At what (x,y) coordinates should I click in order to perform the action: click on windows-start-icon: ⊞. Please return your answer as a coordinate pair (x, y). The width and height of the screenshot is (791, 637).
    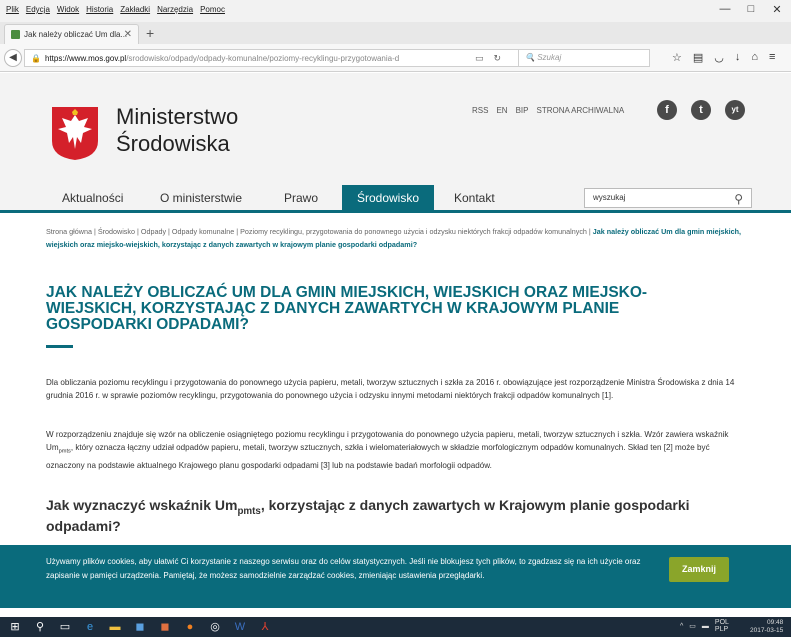
    Looking at the image, I should click on (15, 627).